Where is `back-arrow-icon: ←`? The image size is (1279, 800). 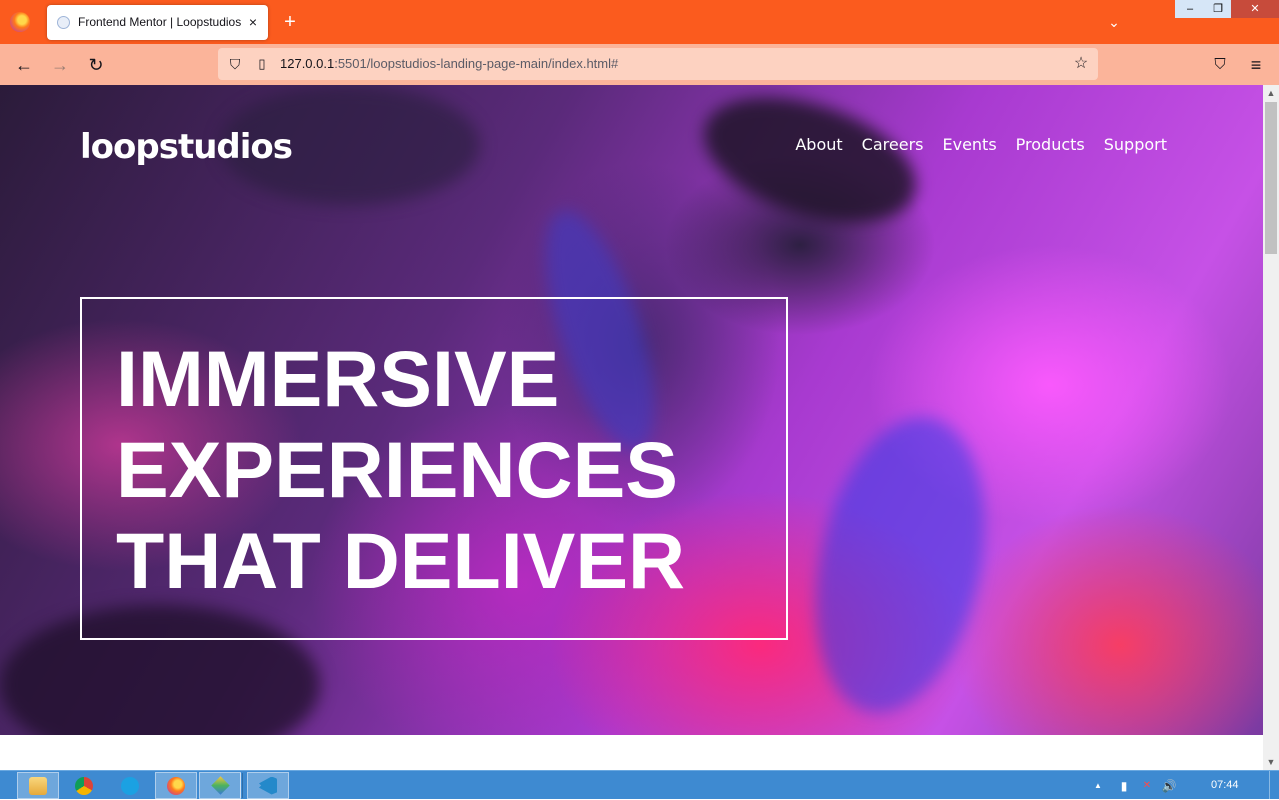
back-arrow-icon: ← is located at coordinates (24, 65).